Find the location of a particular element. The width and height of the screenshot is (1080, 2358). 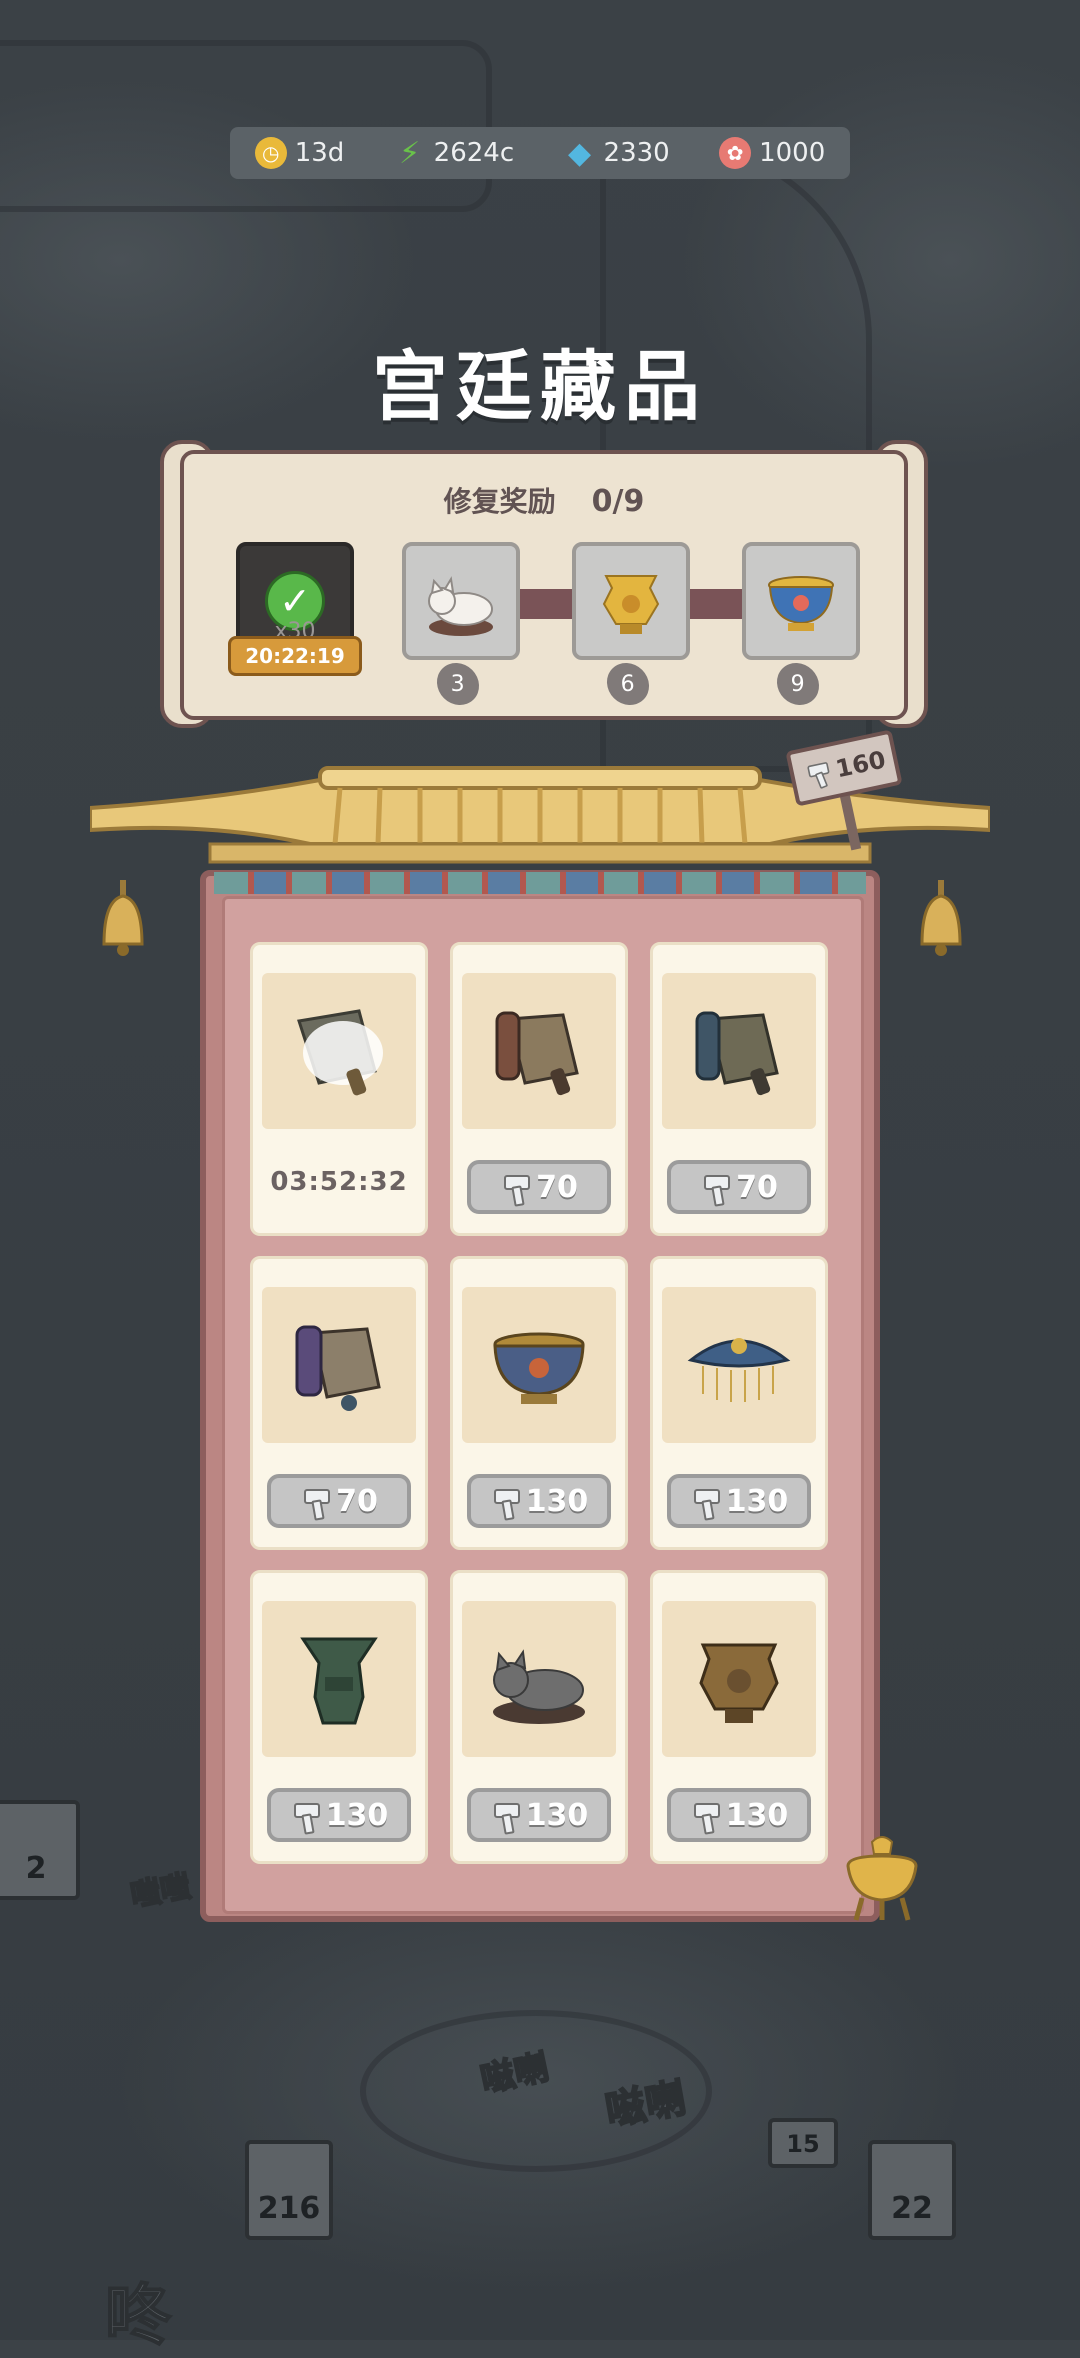

reward-label: 修复奖励 is located at coordinates (499, 501).